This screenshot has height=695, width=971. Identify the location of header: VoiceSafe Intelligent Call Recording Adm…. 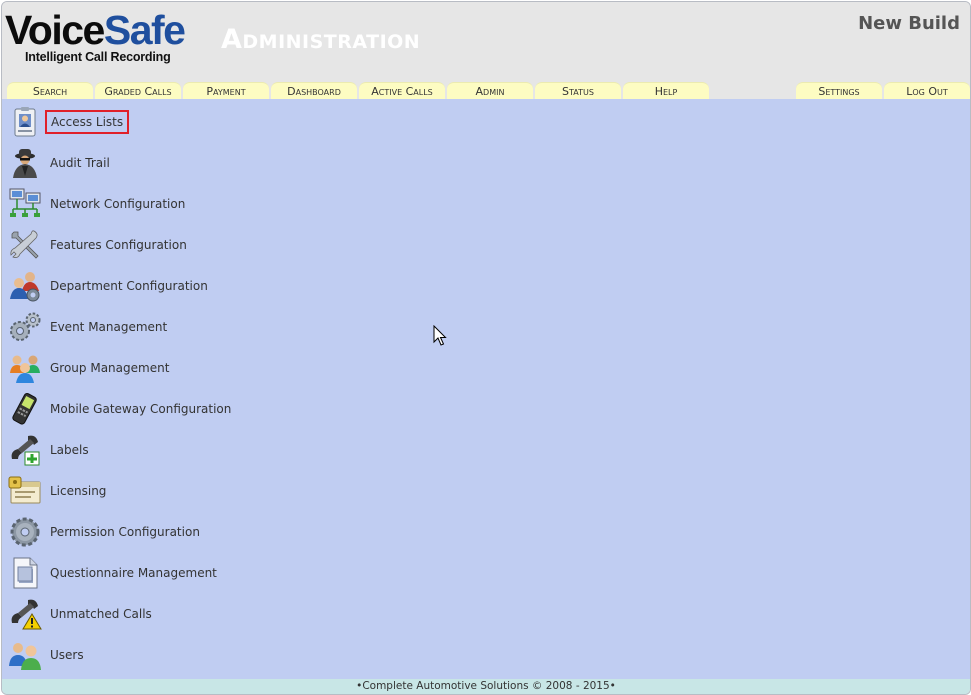
(486, 51).